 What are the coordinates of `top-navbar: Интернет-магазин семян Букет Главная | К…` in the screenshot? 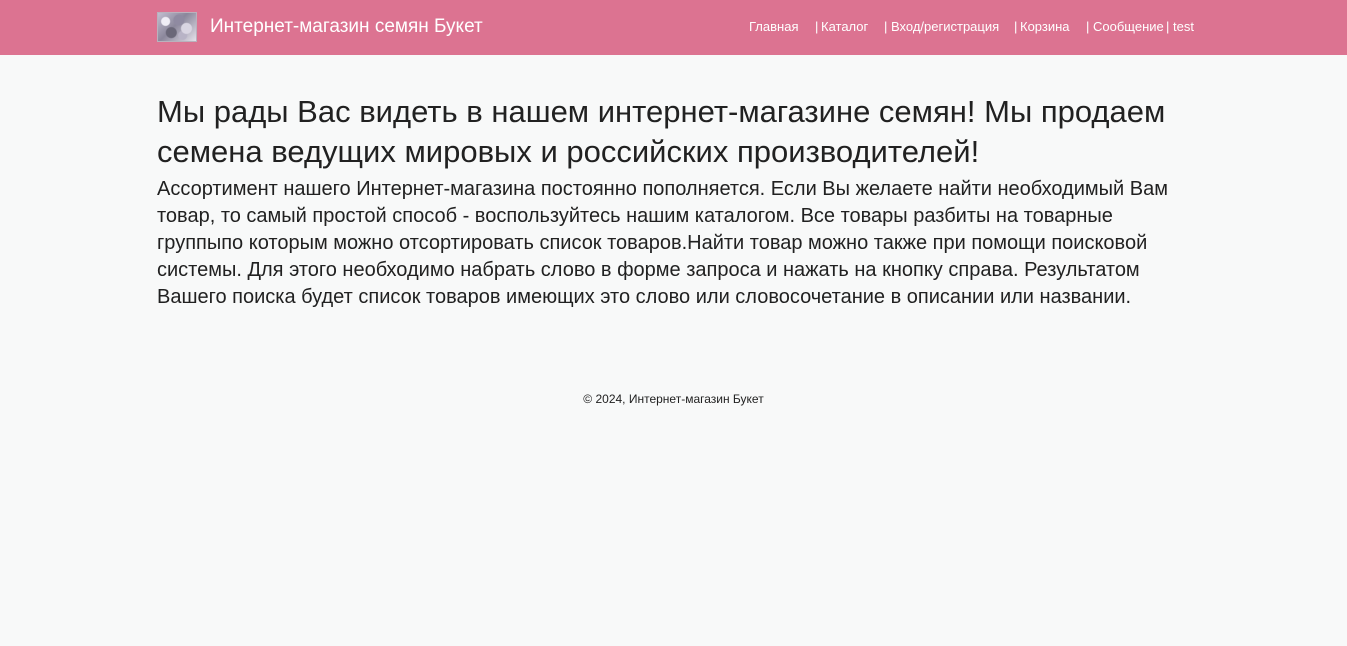 It's located at (673, 27).